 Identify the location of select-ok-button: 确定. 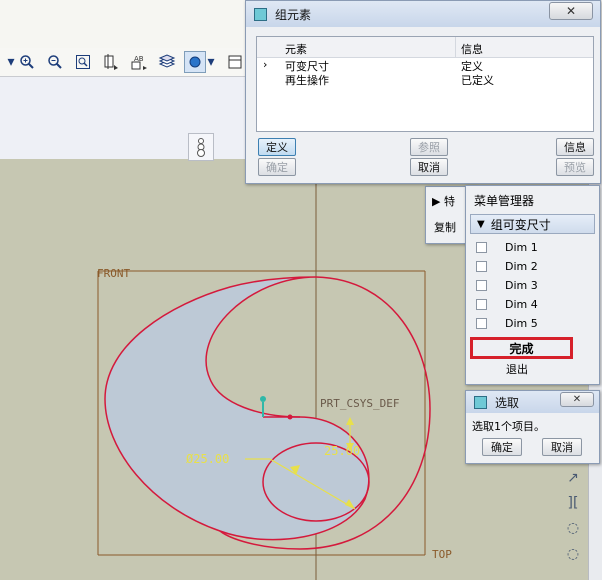
(502, 447).